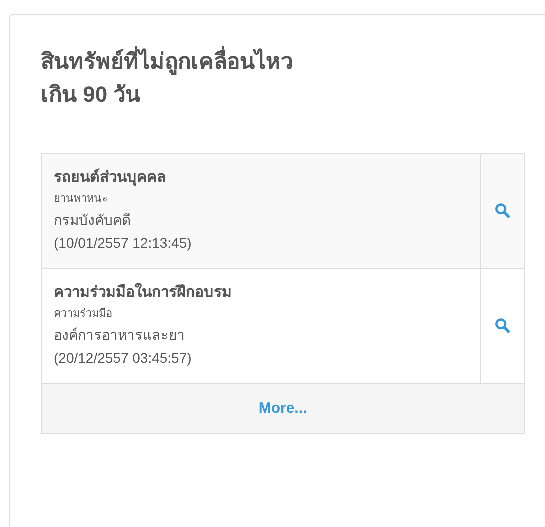  Describe the element at coordinates (81, 199) in the screenshot. I see `asset-category: ยานพาหนะ` at that location.